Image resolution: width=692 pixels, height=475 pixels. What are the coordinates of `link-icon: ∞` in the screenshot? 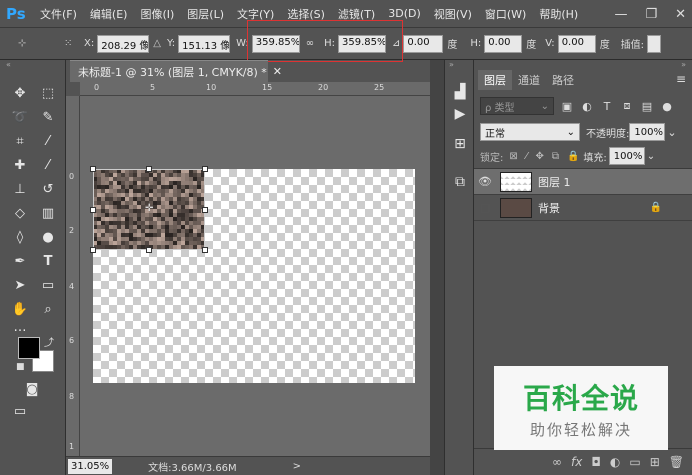 It's located at (310, 43).